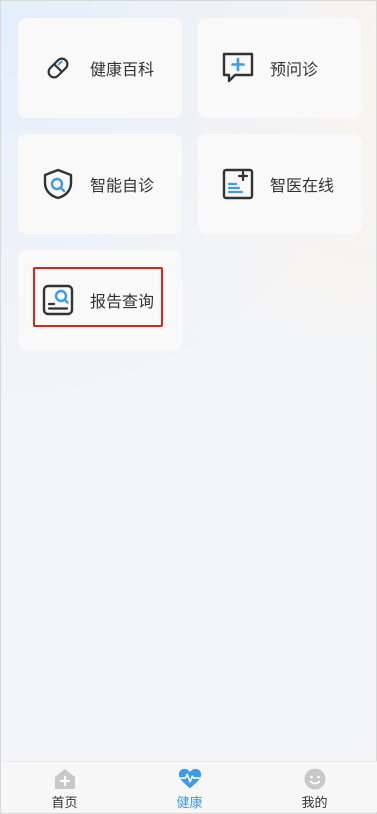  Describe the element at coordinates (58, 300) in the screenshot. I see `report-search-icon` at that location.